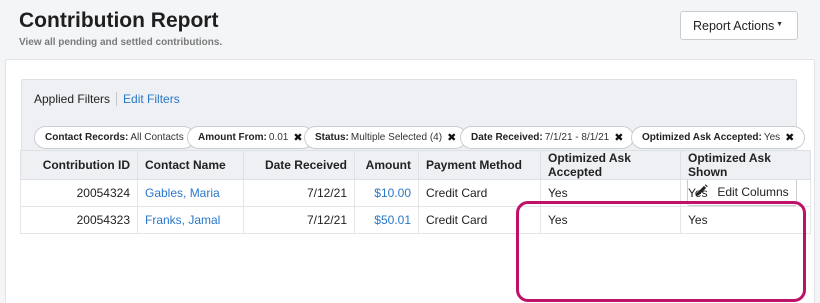 The width and height of the screenshot is (820, 303). Describe the element at coordinates (299, 165) in the screenshot. I see `column-header-date-received: Date Received` at that location.